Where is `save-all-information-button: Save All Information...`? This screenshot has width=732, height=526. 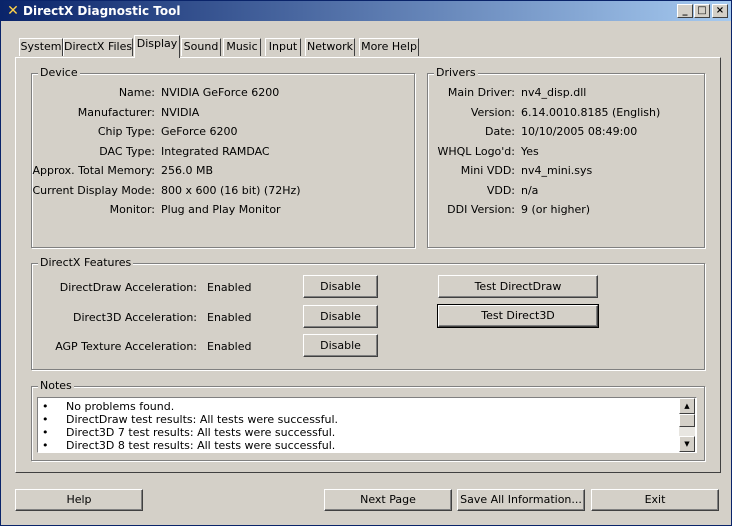
save-all-information-button: Save All Information... is located at coordinates (521, 500).